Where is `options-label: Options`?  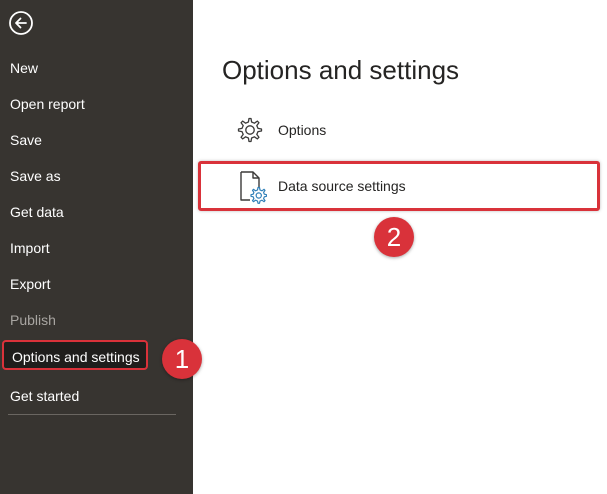 options-label: Options is located at coordinates (302, 130).